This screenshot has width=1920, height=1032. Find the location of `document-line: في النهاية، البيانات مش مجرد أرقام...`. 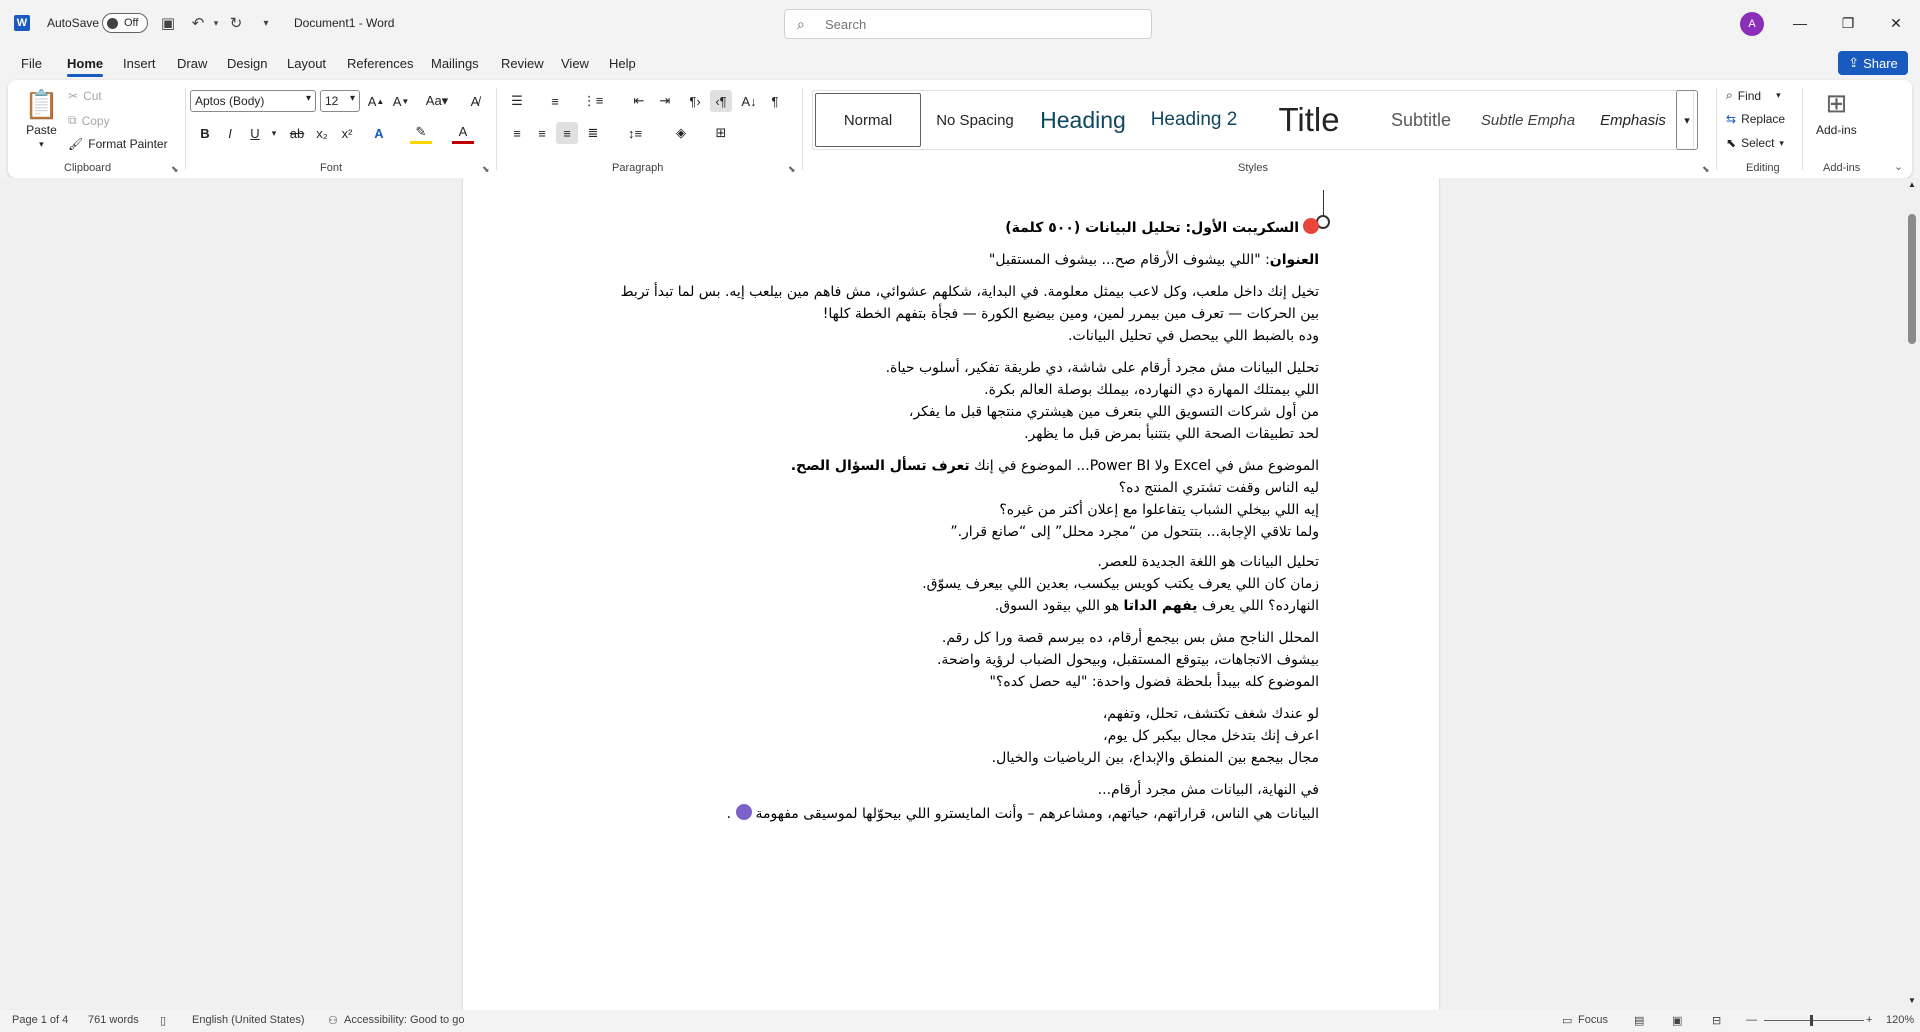

document-line: في النهاية، البيانات مش مجرد أرقام... is located at coordinates (1208, 790).